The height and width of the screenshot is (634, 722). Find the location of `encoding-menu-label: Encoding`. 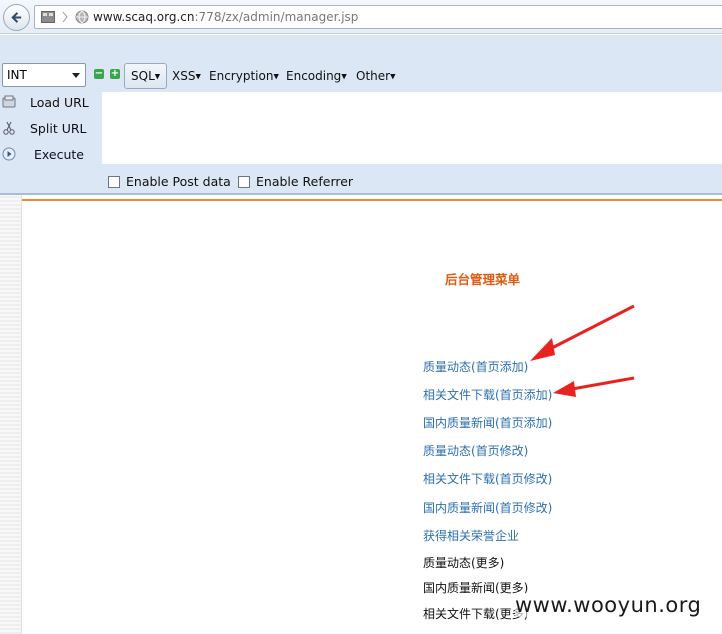

encoding-menu-label: Encoding is located at coordinates (314, 76).